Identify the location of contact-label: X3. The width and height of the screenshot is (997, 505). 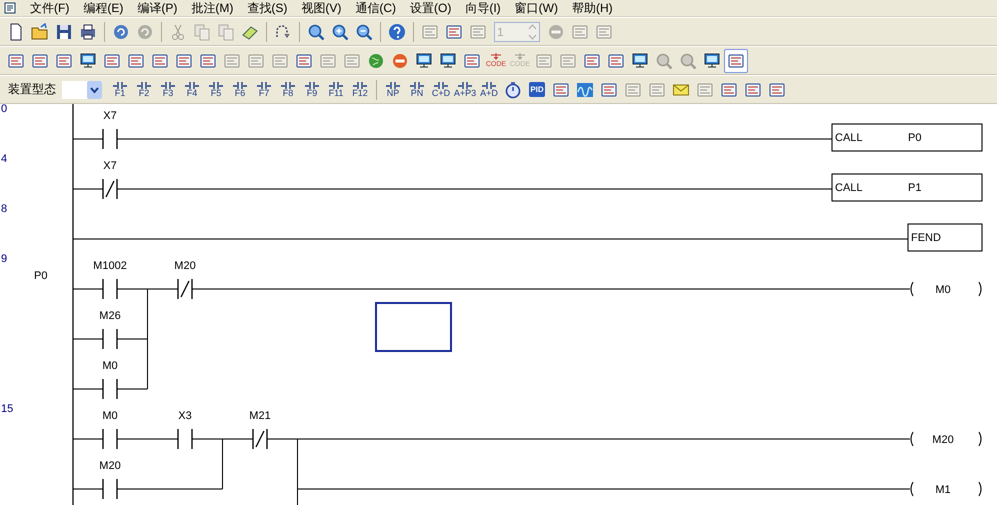
(185, 416).